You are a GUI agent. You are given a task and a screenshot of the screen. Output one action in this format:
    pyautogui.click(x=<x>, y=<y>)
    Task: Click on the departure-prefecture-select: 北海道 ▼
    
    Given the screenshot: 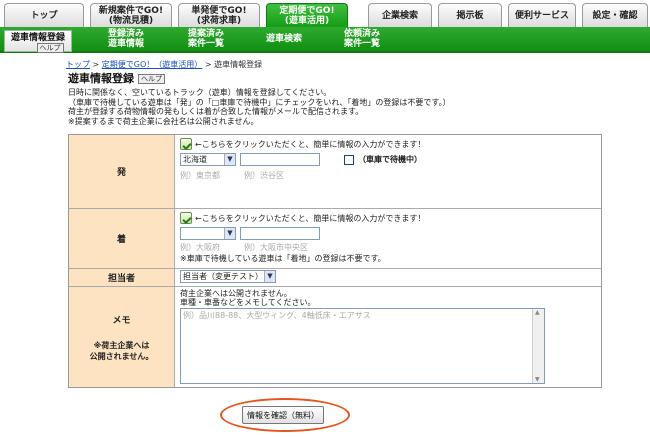 What is the action you would take?
    pyautogui.click(x=208, y=159)
    